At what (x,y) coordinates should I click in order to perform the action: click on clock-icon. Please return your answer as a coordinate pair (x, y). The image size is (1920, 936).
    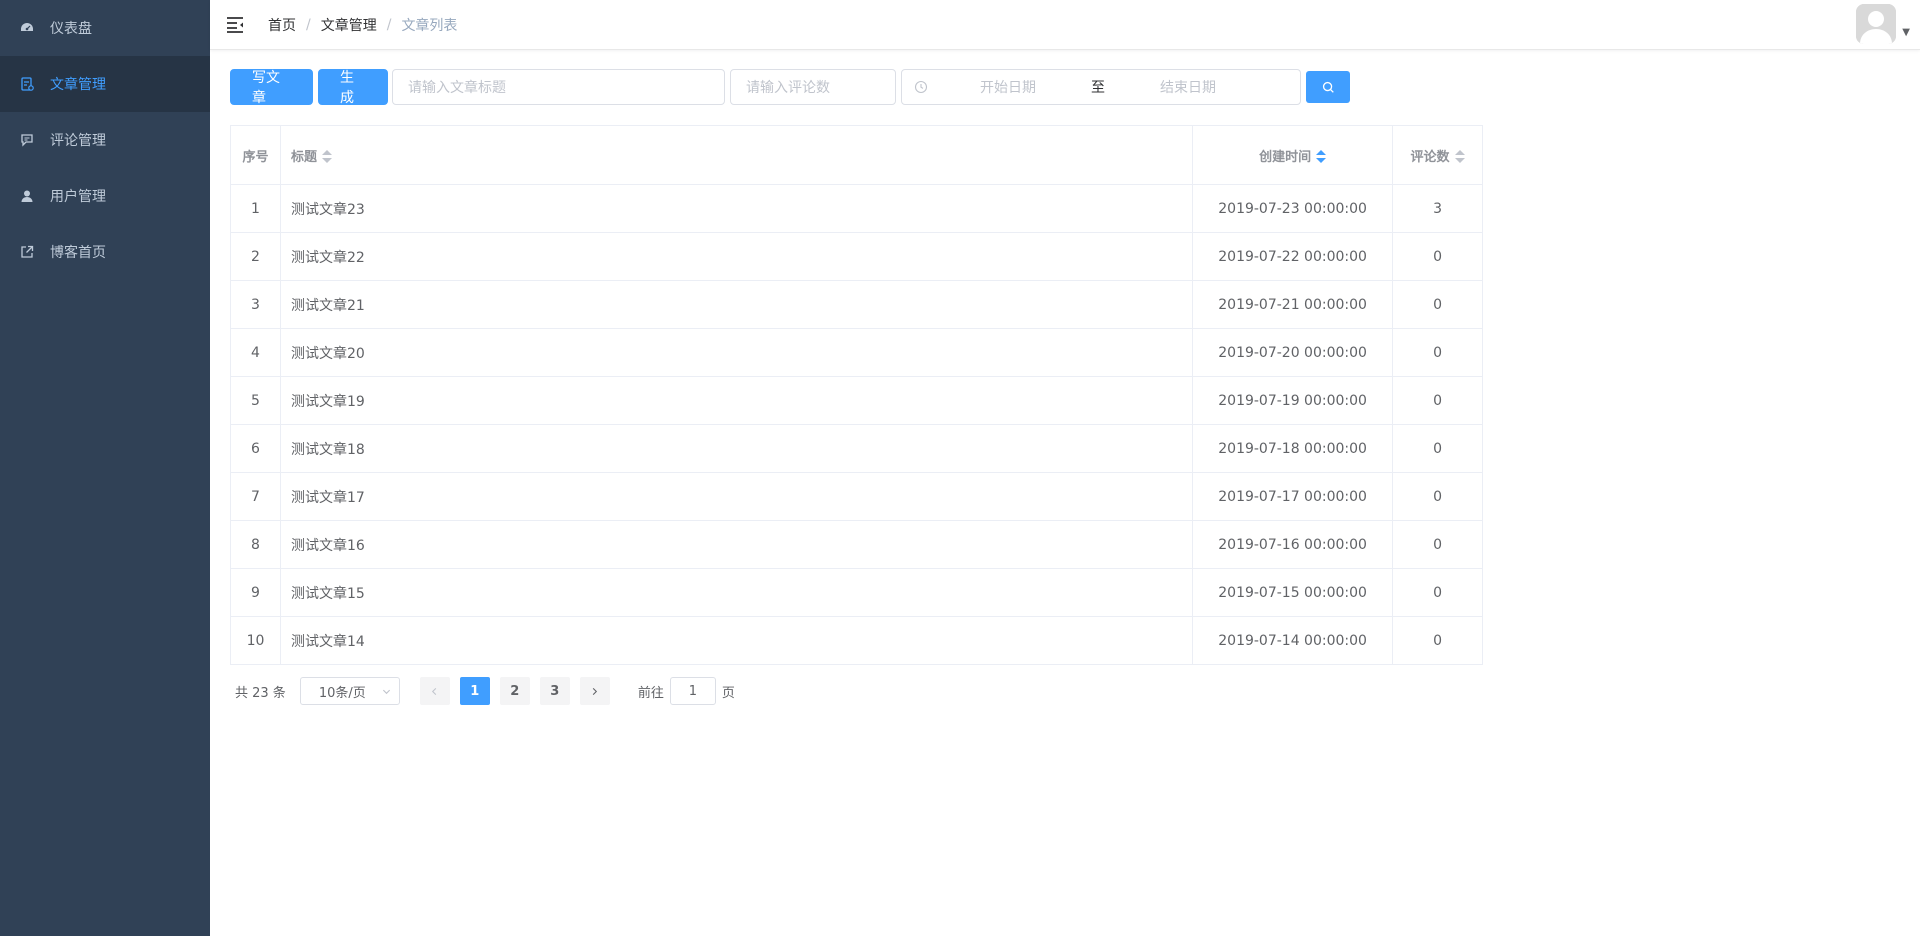
    Looking at the image, I should click on (921, 87).